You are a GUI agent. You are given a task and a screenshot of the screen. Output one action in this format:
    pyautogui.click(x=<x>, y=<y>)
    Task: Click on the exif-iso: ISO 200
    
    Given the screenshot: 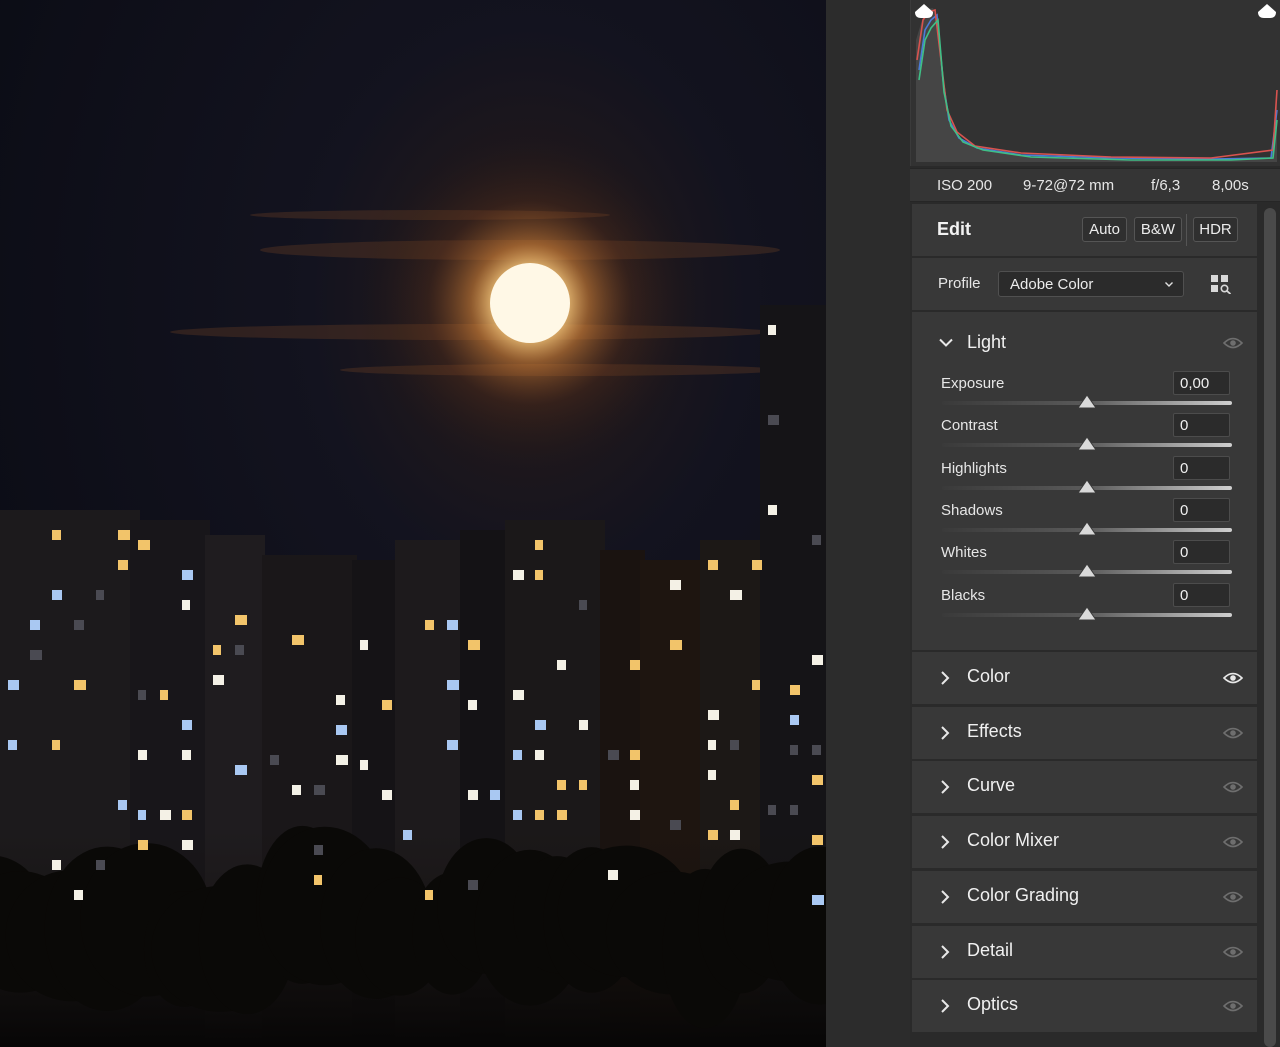 What is the action you would take?
    pyautogui.click(x=965, y=185)
    